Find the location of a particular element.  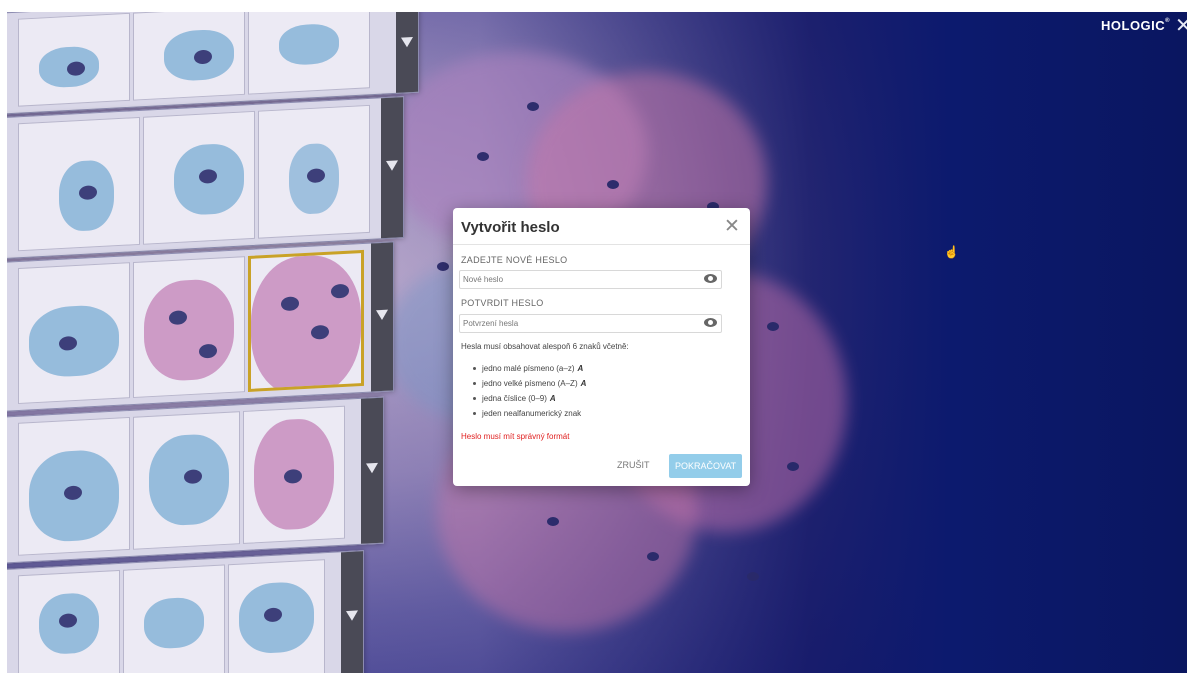

new-password-field is located at coordinates (590, 279).